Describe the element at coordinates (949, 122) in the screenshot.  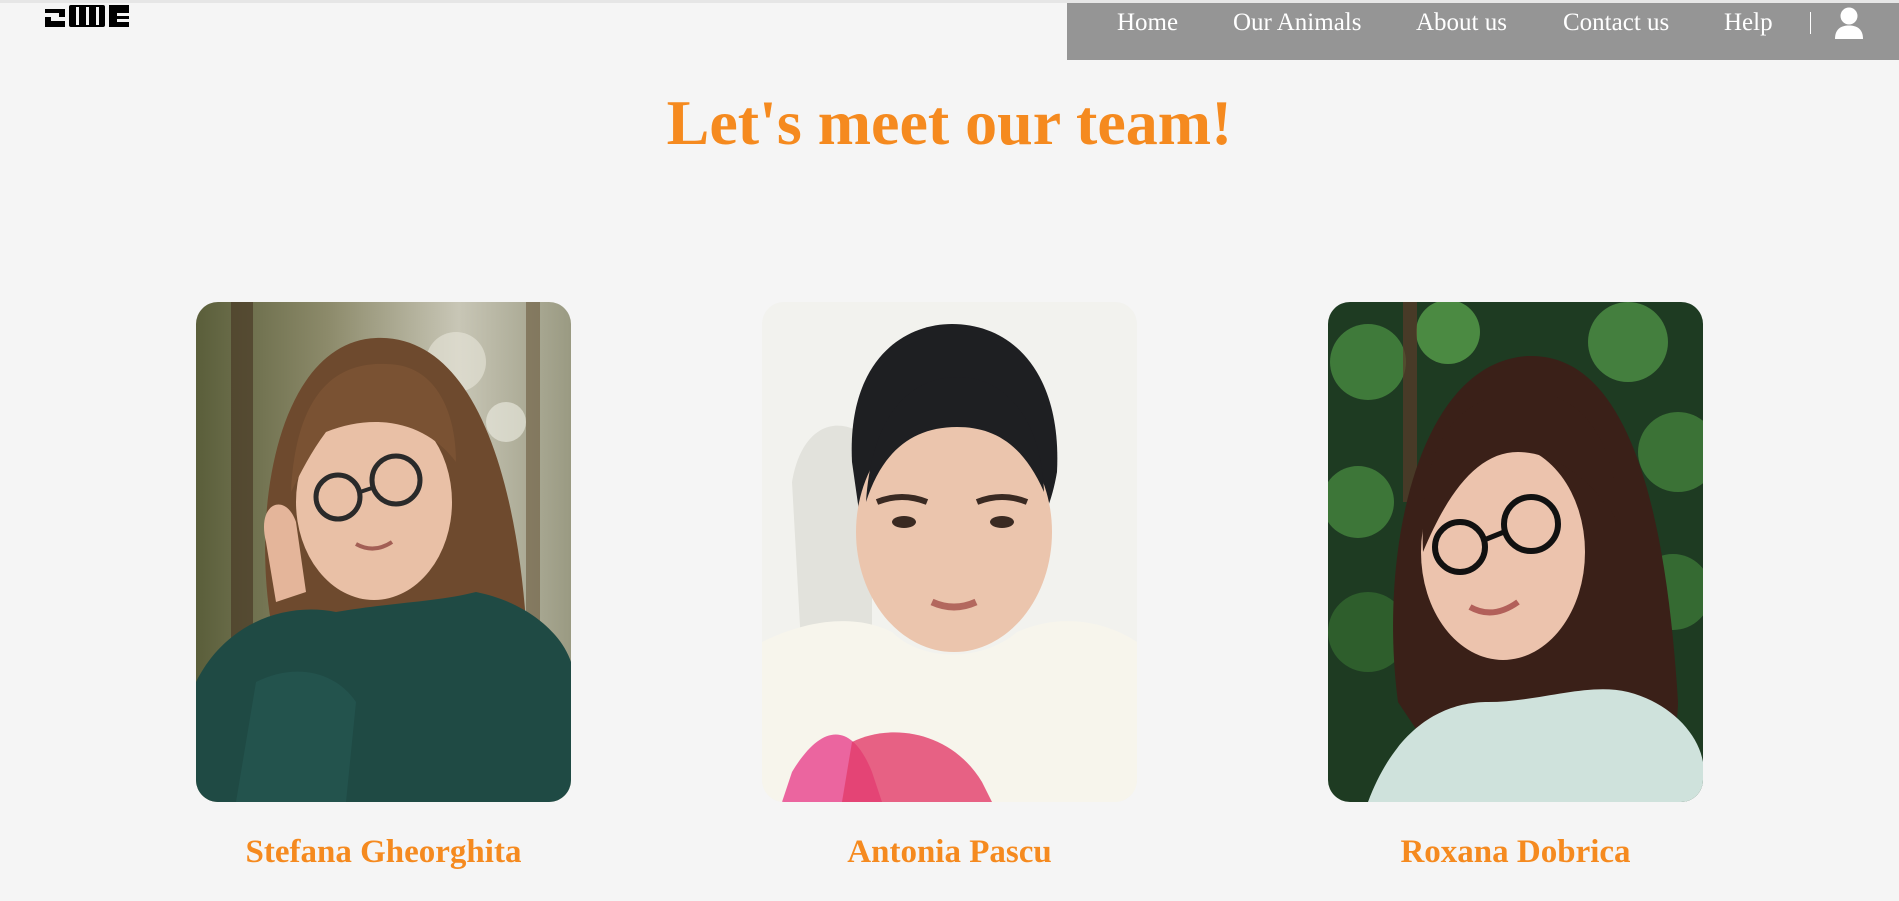
I see `page-title: Let's meet our team!` at that location.